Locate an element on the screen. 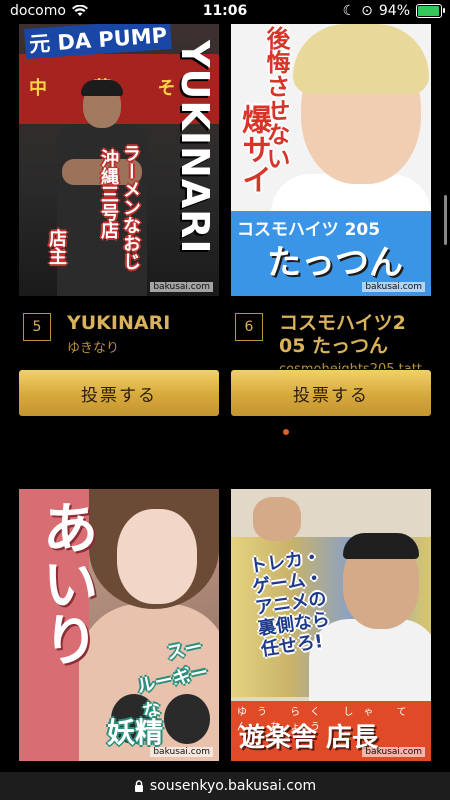 The width and height of the screenshot is (450, 800). battery-percent: 94% is located at coordinates (394, 11).